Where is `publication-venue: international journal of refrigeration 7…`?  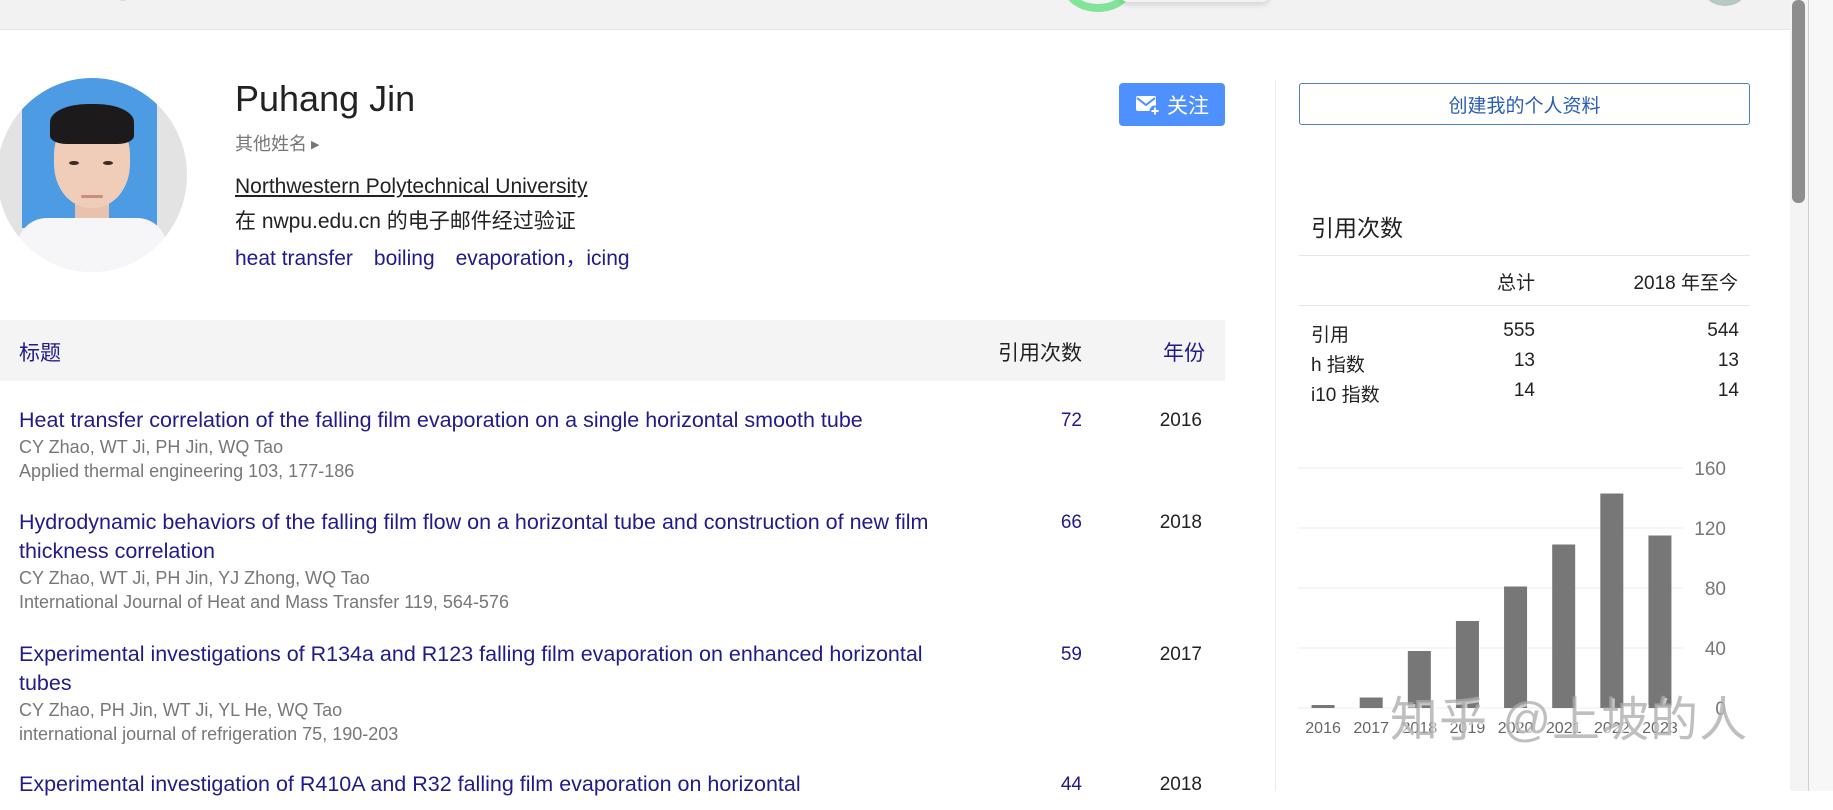 publication-venue: international journal of refrigeration 7… is located at coordinates (209, 734).